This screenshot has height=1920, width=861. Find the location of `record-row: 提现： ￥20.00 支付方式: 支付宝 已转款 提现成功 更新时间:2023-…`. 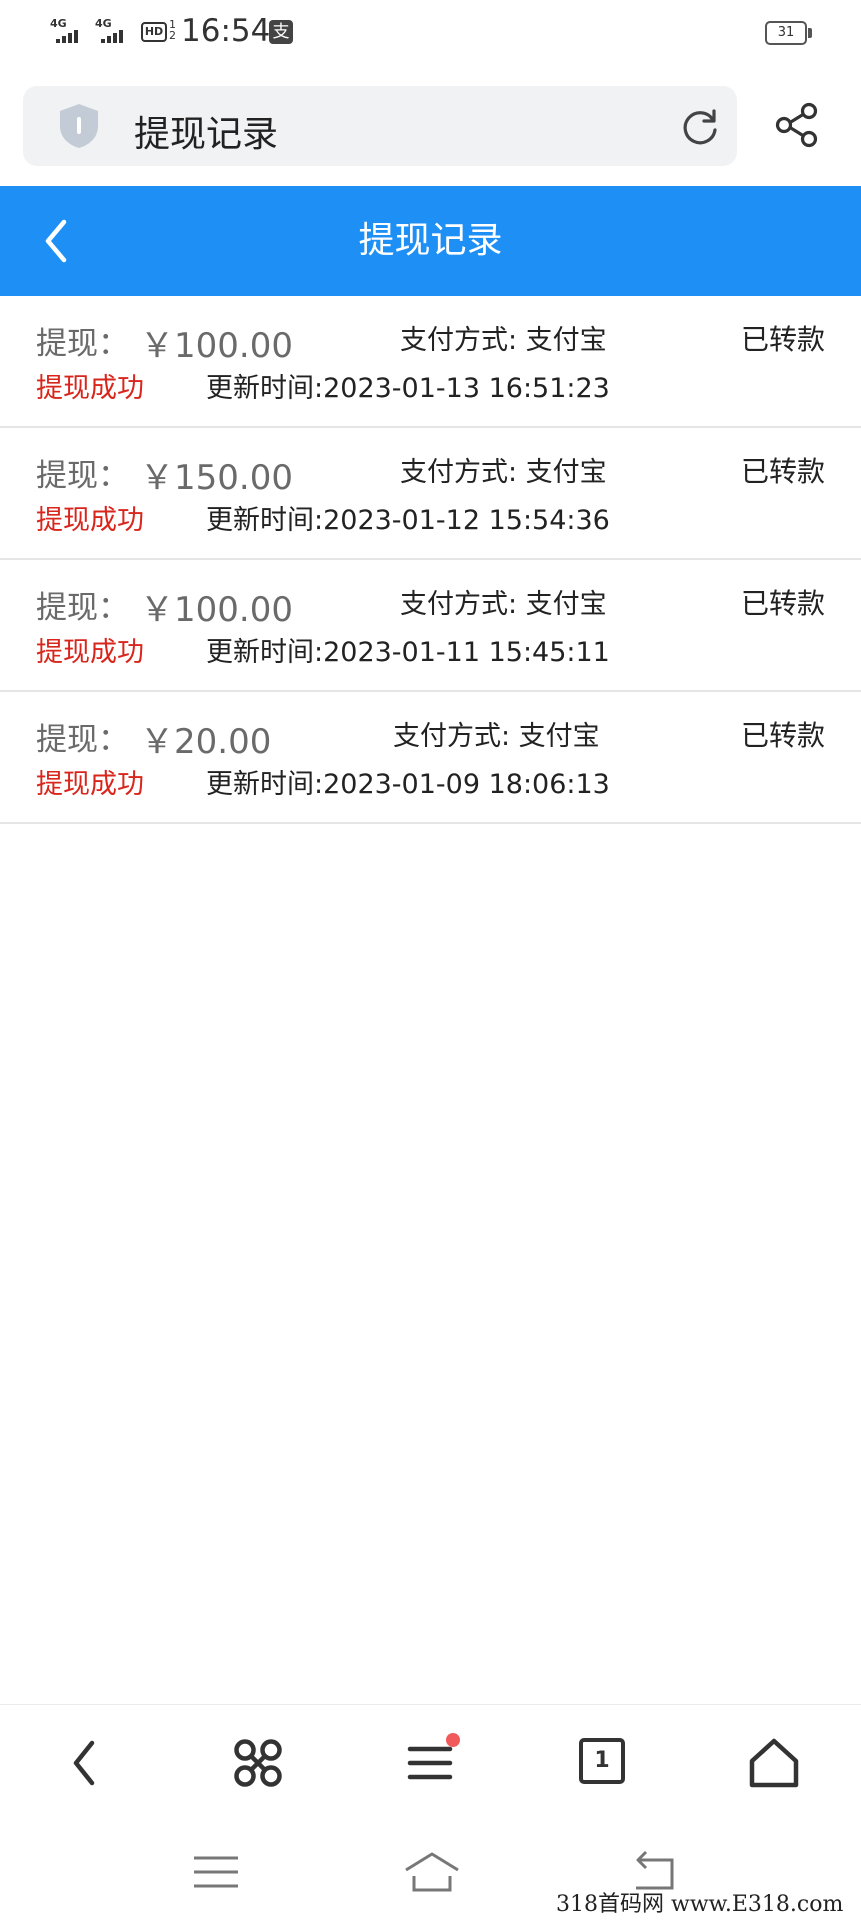

record-row: 提现： ￥20.00 支付方式: 支付宝 已转款 提现成功 更新时间:2023-… is located at coordinates (430, 758).